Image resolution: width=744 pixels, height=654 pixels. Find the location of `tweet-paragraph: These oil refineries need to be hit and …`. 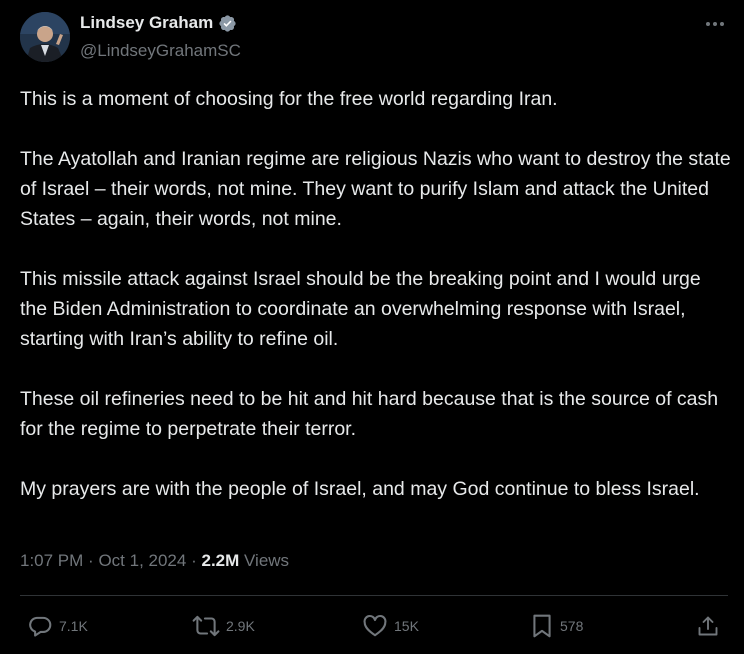

tweet-paragraph: These oil refineries need to be hit and … is located at coordinates (369, 414).